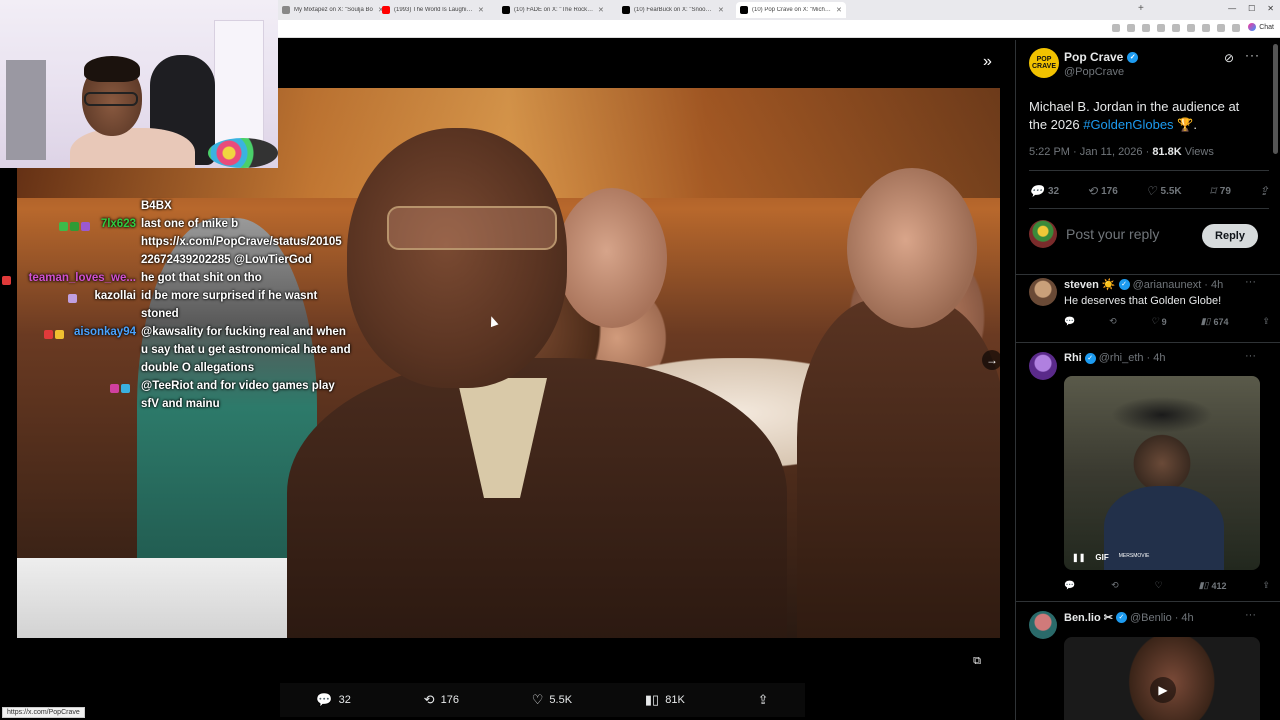 This screenshot has height=720, width=1280. Describe the element at coordinates (665, 700) in the screenshot. I see `viewer-views-button: ▮▯ 81K` at that location.